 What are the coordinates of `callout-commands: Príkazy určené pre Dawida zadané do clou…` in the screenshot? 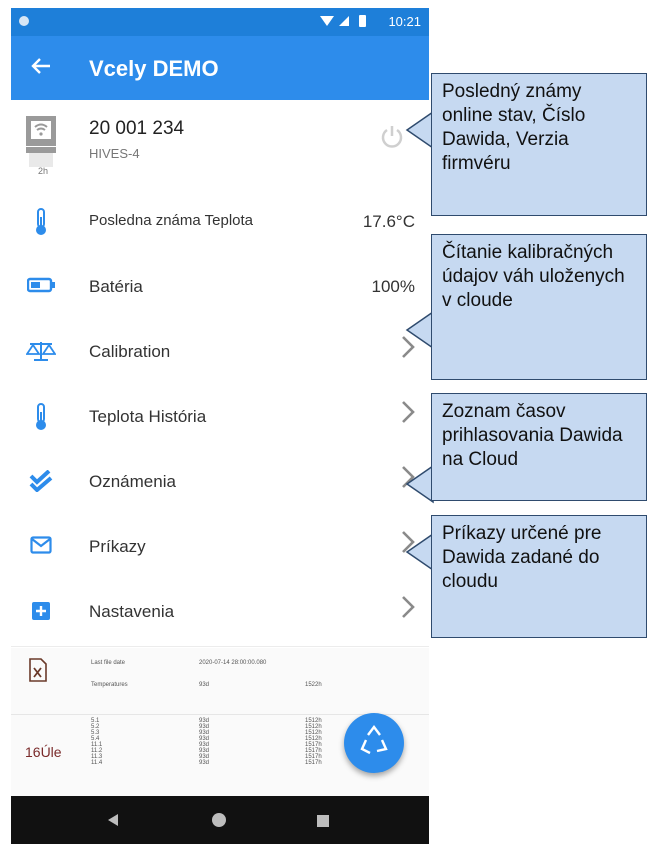 It's located at (539, 576).